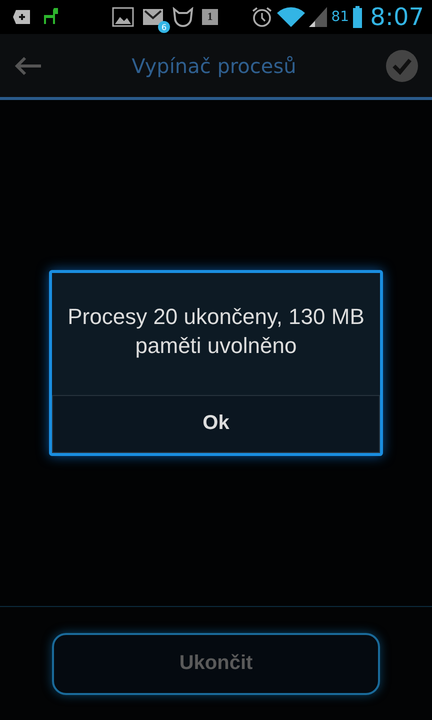 The height and width of the screenshot is (720, 432). What do you see at coordinates (153, 17) in the screenshot?
I see `mail-icon` at bounding box center [153, 17].